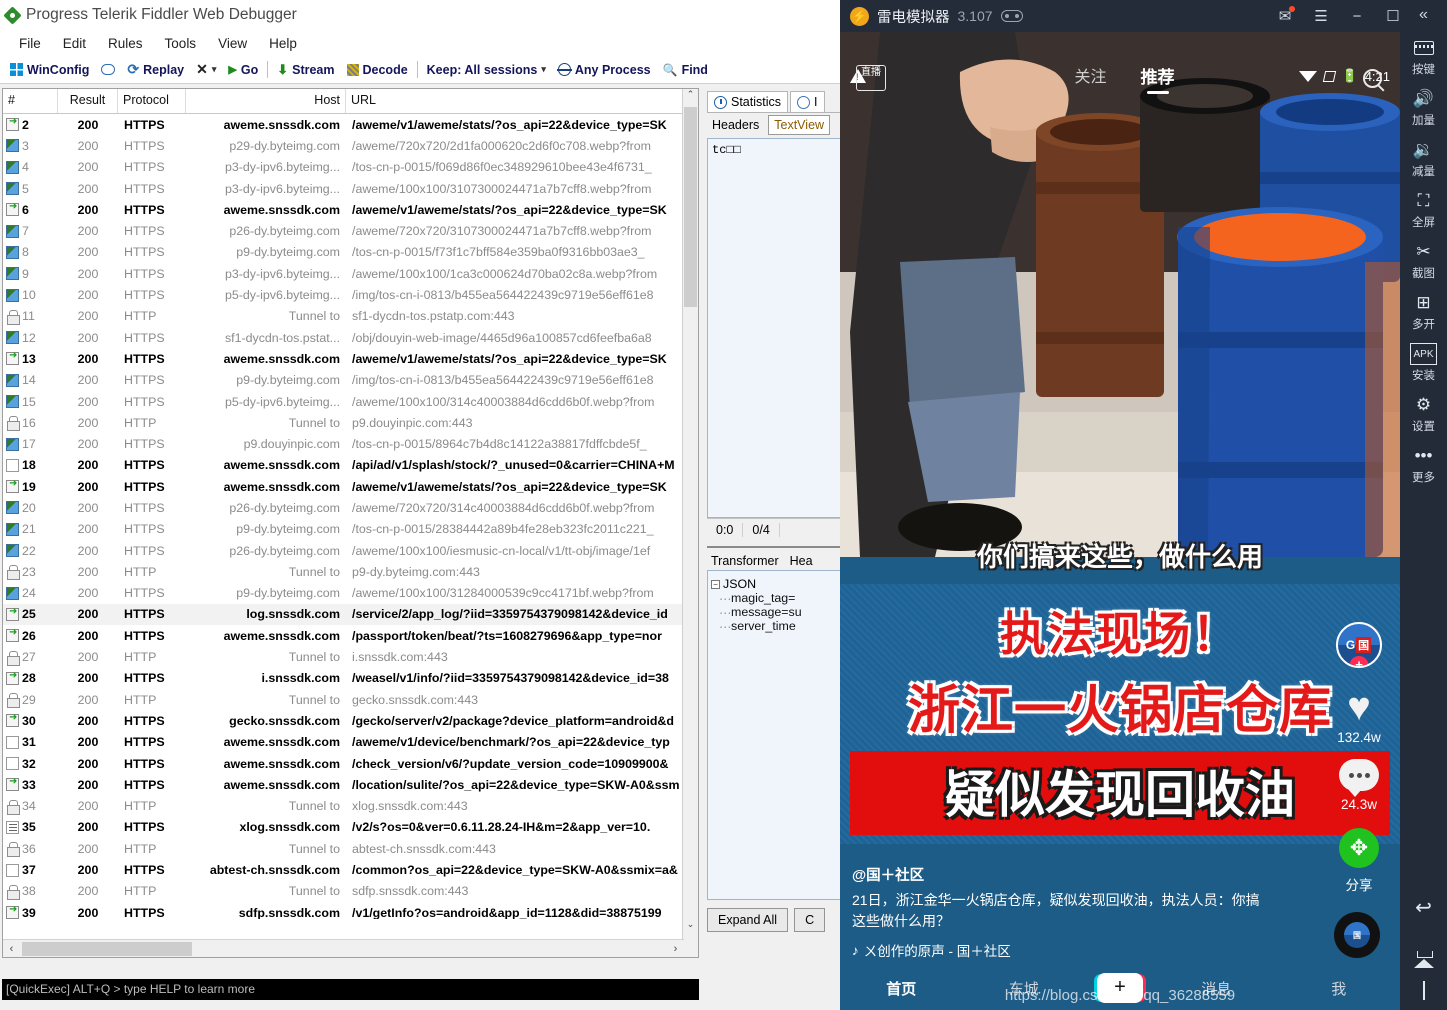  Describe the element at coordinates (1423, 15) in the screenshot. I see `collapse-toolbar-button: «` at that location.